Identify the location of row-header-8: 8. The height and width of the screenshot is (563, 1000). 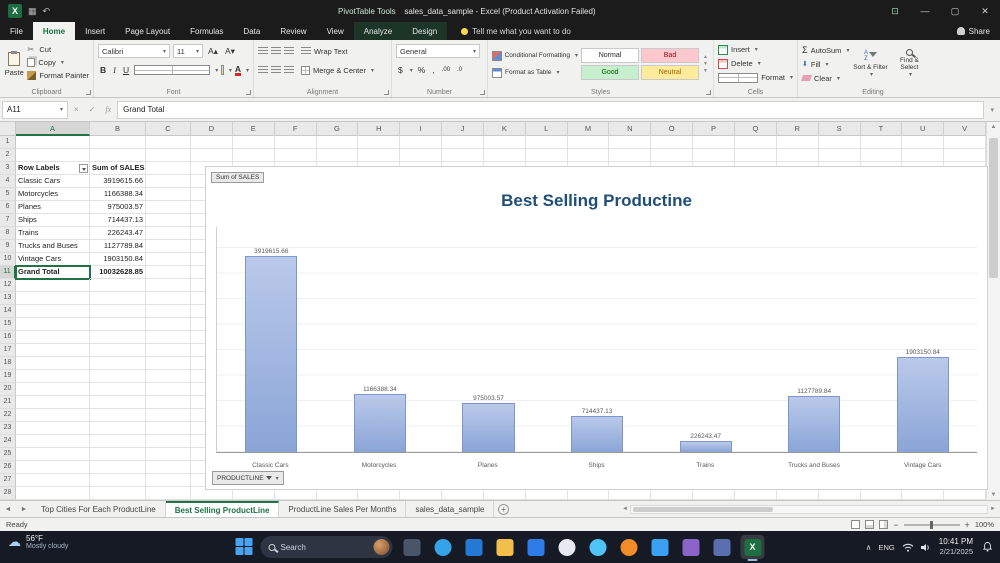
(8, 233).